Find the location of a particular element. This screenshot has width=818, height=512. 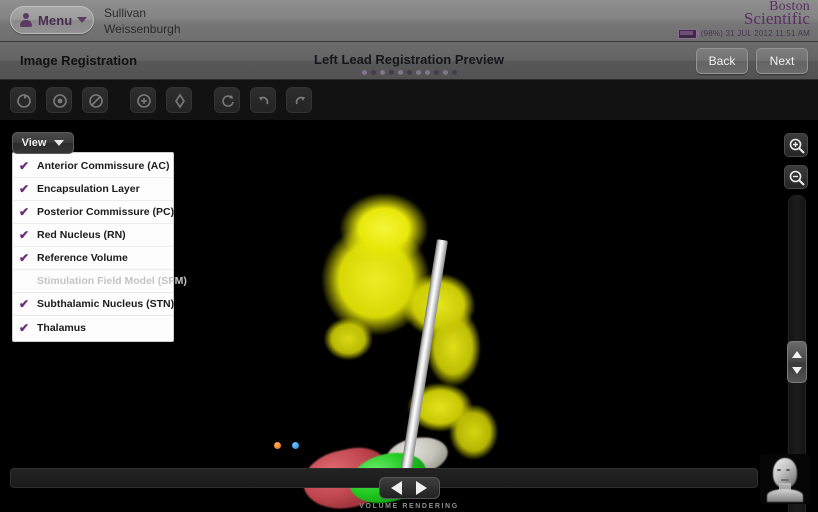

volume-rendering-next-button is located at coordinates (422, 488).